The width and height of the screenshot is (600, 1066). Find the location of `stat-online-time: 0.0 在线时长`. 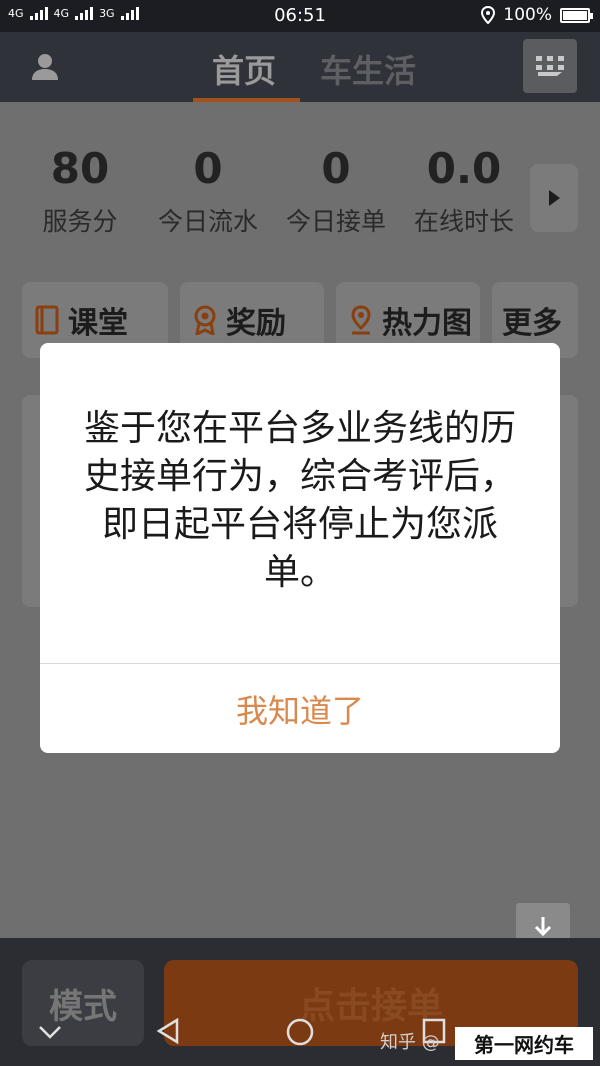

stat-online-time: 0.0 在线时长 is located at coordinates (464, 191).